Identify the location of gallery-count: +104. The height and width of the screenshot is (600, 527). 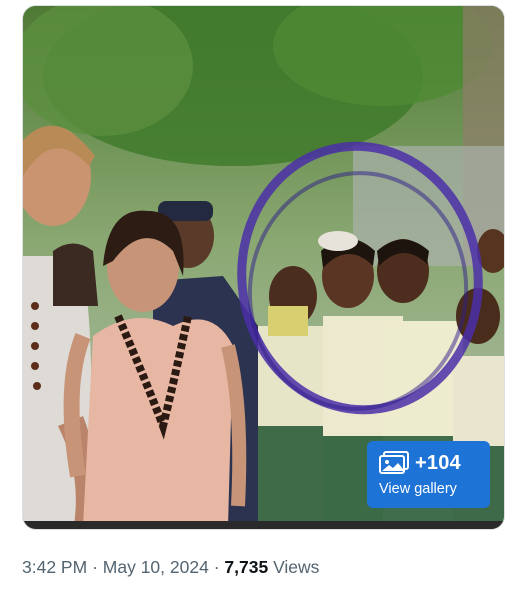
(438, 462).